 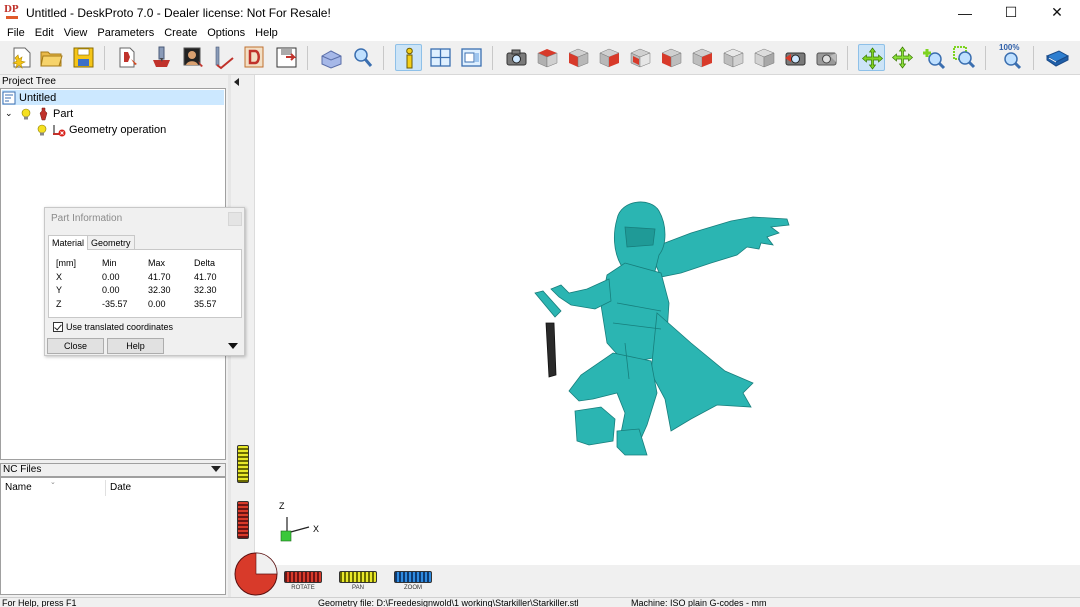 What do you see at coordinates (699, 602) in the screenshot?
I see `status-machine: Machine: ISO plain G-codes - mm` at bounding box center [699, 602].